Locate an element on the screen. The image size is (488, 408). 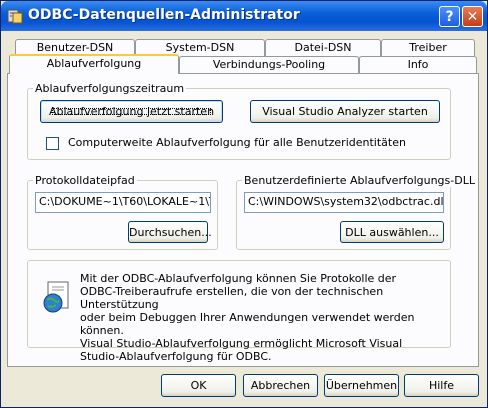
machine-wide-tracing-checkbox is located at coordinates (52, 143).